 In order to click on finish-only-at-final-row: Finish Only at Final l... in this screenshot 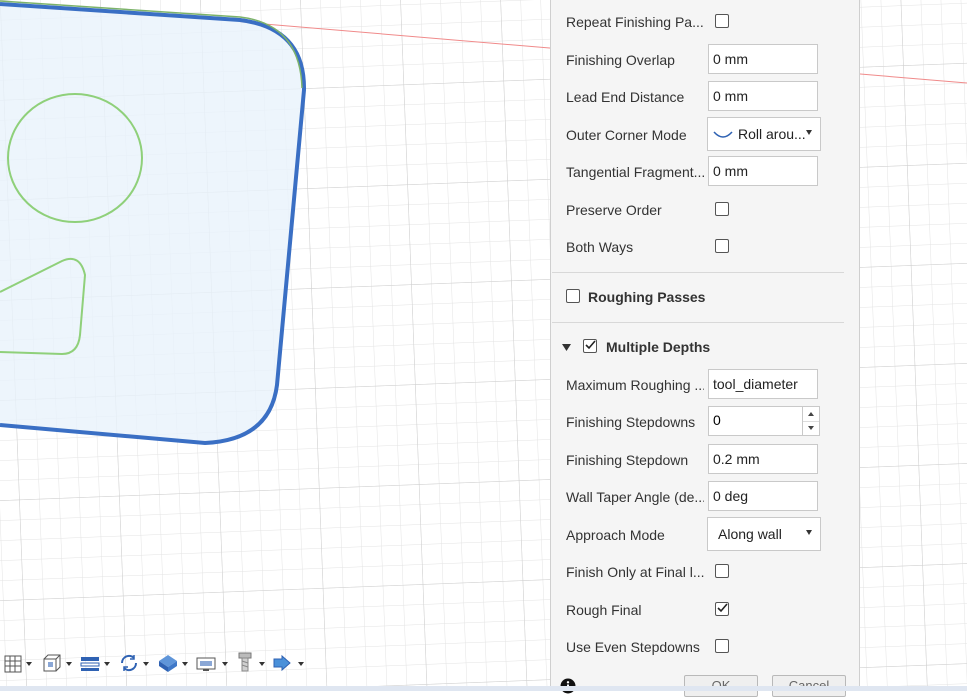, I will do `click(701, 572)`.